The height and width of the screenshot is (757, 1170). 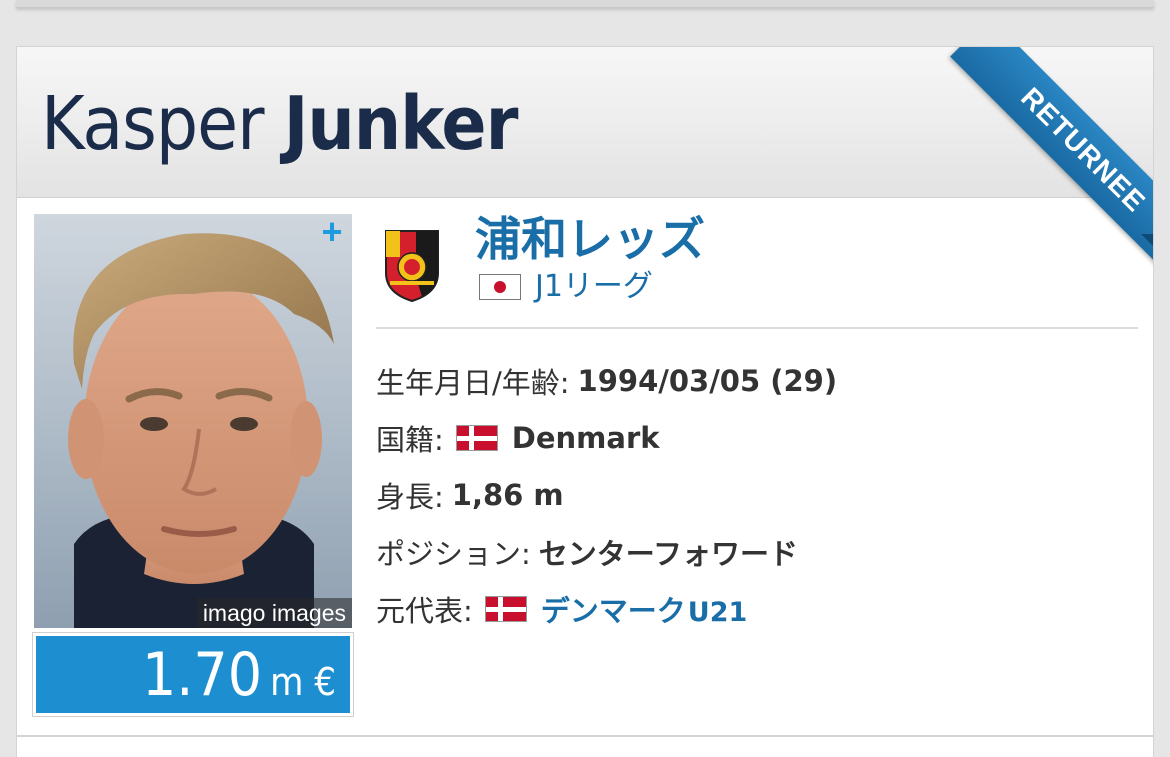 I want to click on dob-label: 生年月日/年齢:, so click(x=473, y=382).